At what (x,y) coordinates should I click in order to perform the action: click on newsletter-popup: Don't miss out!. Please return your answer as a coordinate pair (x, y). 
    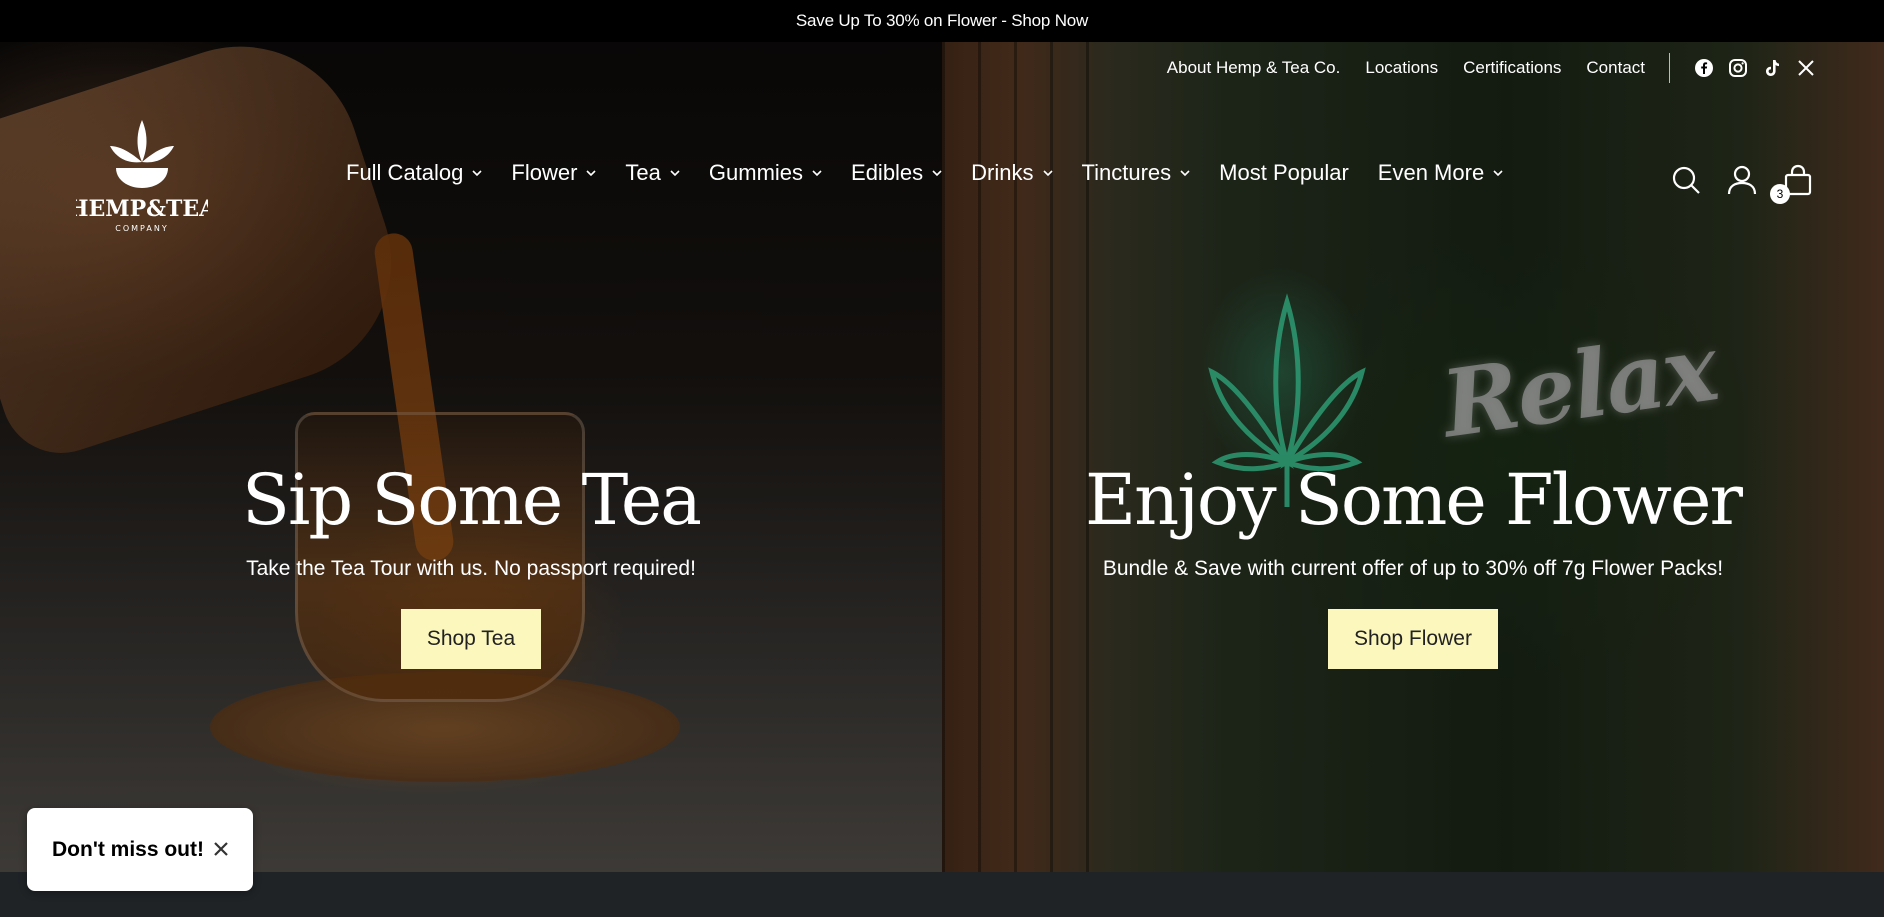
    Looking at the image, I should click on (140, 849).